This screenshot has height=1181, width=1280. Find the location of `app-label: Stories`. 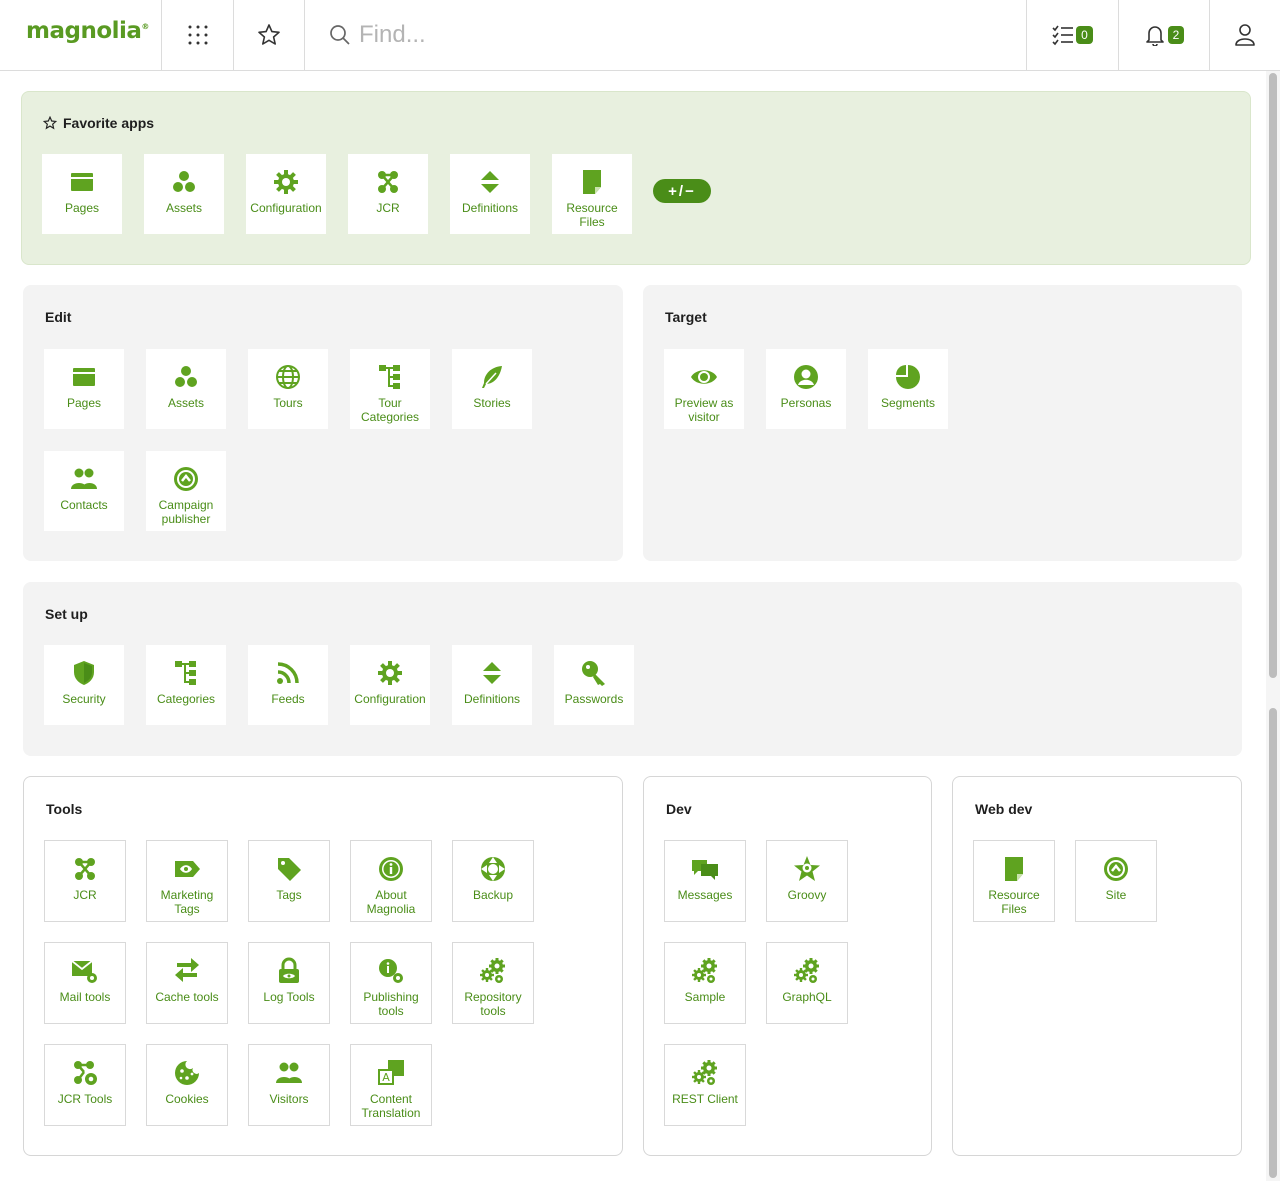

app-label: Stories is located at coordinates (492, 403).